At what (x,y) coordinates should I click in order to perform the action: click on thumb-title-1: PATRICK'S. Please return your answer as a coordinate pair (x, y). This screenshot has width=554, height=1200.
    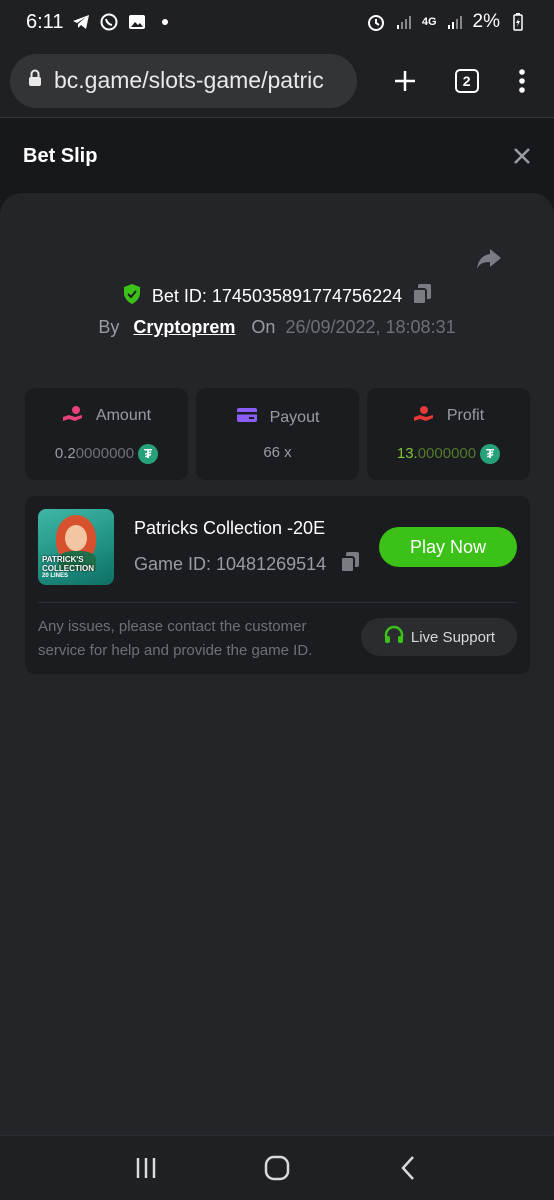
    Looking at the image, I should click on (63, 559).